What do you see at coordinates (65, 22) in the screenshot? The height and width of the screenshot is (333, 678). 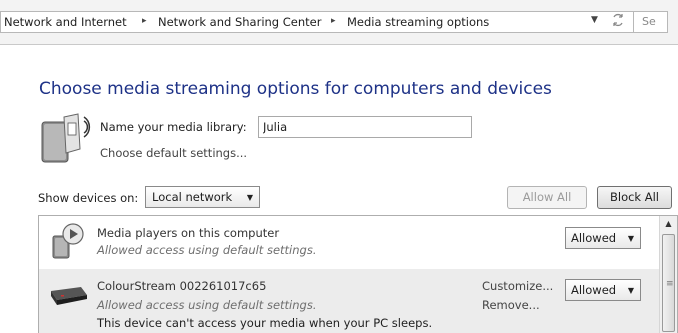 I see `breadcrumb-network-and-internet: Network and Internet` at bounding box center [65, 22].